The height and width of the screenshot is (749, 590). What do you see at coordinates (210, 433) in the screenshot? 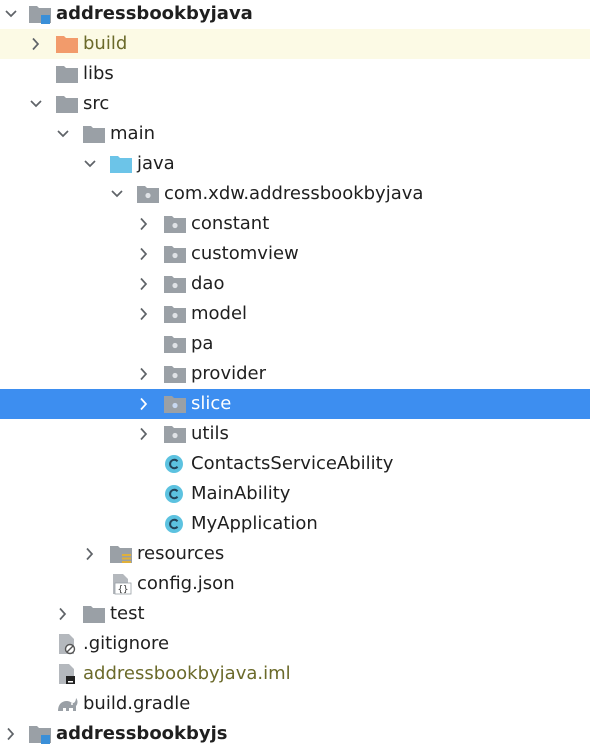
I see `tree-item-label: utils` at bounding box center [210, 433].